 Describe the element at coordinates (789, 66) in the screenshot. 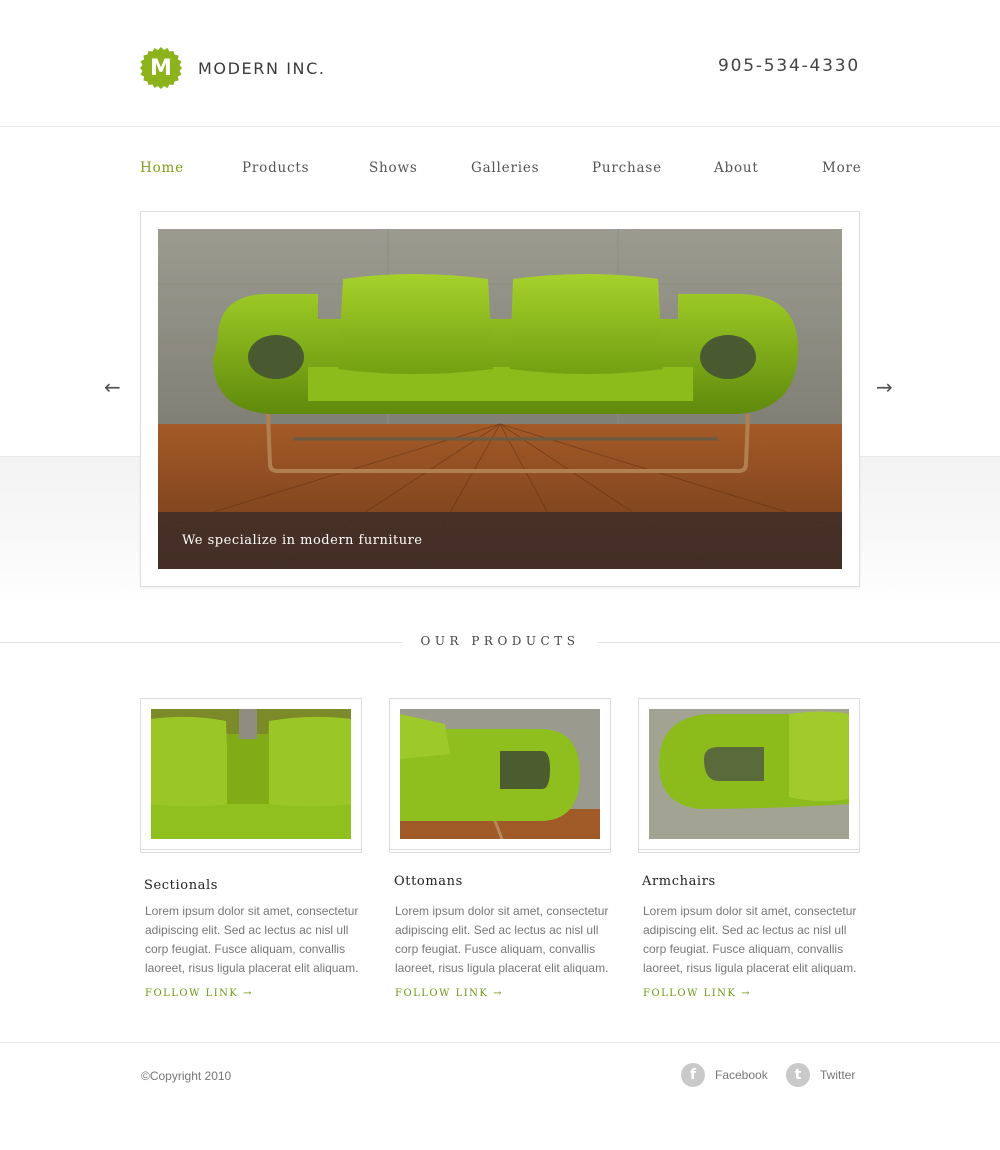

I see `phone-number: 905-534-4330` at that location.